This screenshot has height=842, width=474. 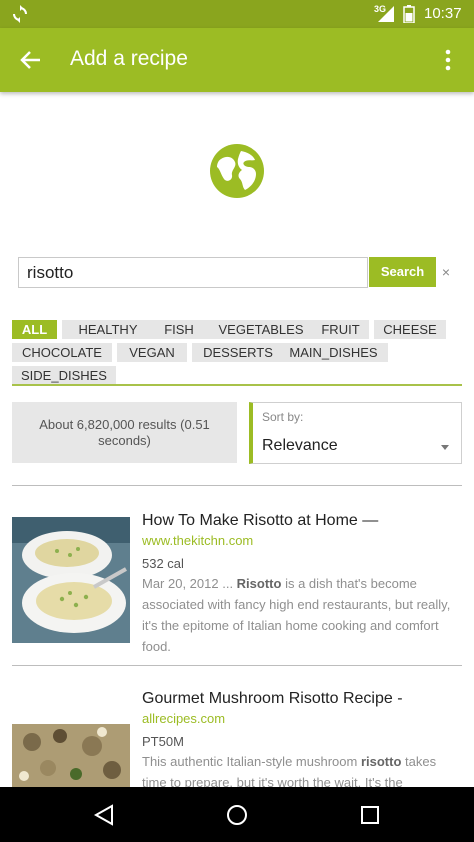 I want to click on recipe-source: www.thekitchn.com, so click(x=303, y=540).